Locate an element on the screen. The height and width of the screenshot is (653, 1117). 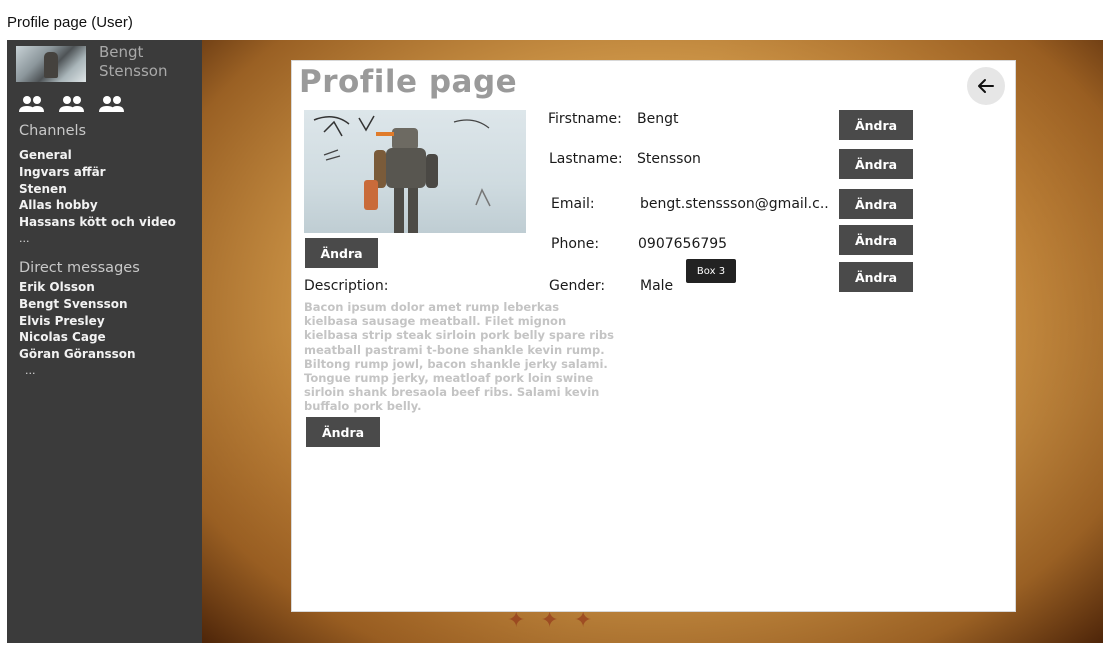
change-photo-button: Ändra is located at coordinates (341, 253).